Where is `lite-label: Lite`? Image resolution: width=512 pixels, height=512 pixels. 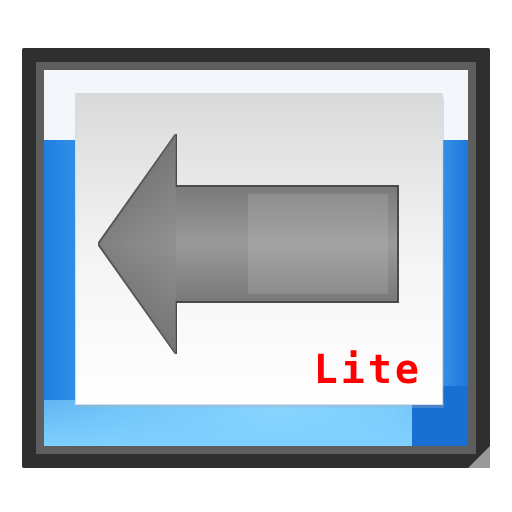 lite-label: Lite is located at coordinates (367, 370).